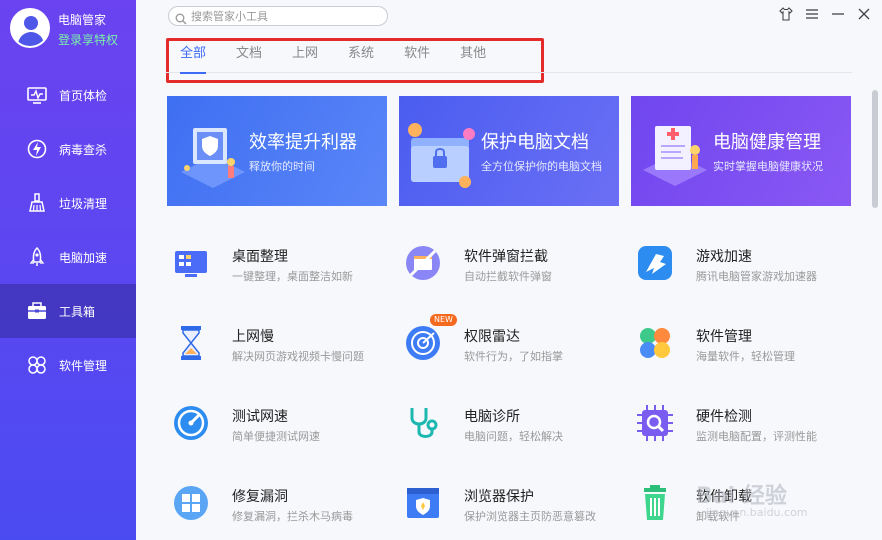  I want to click on banner-title: 保护电脑文档, so click(535, 142).